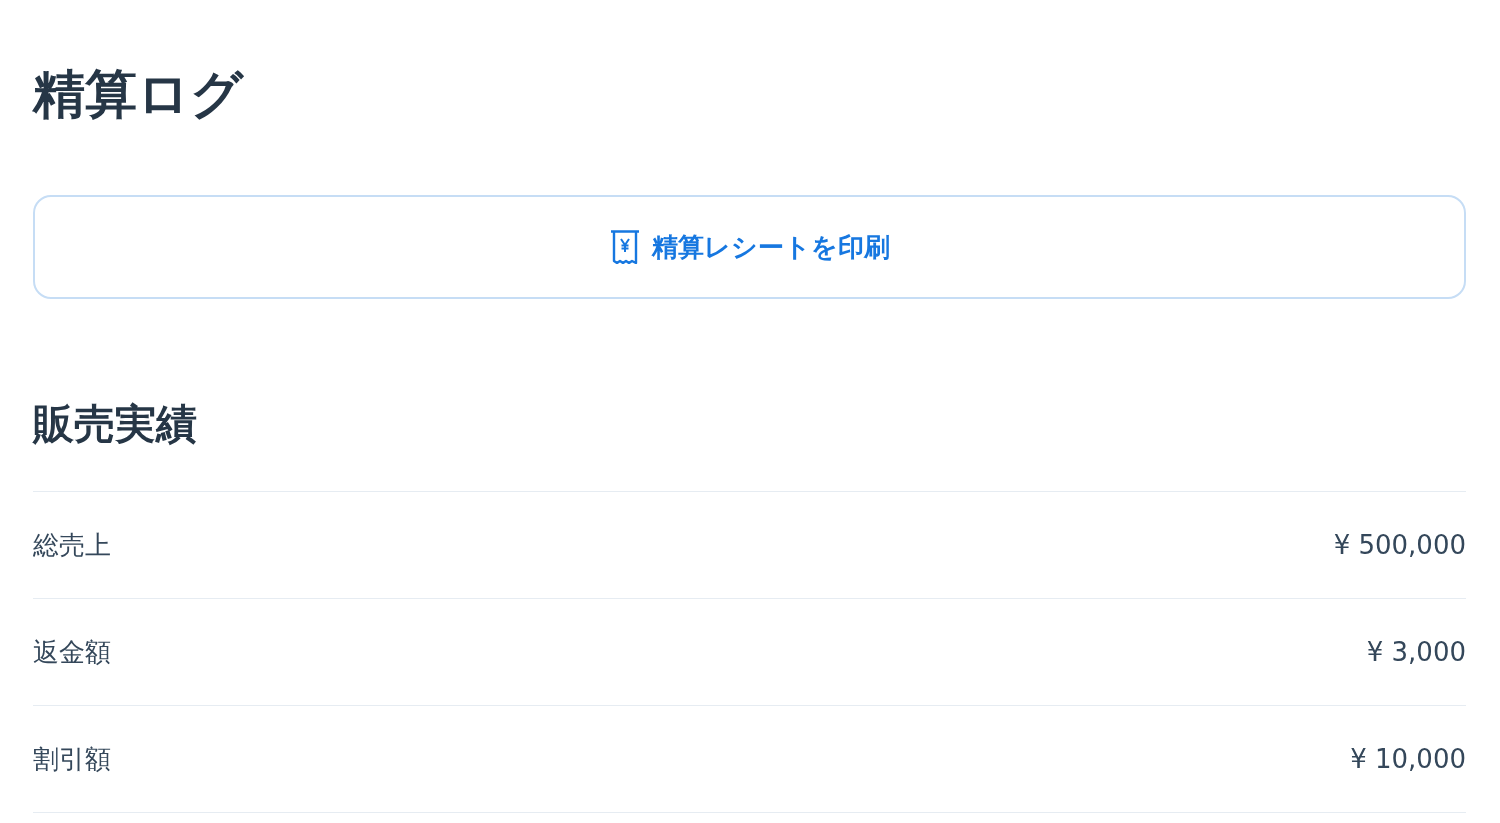 This screenshot has width=1500, height=823. Describe the element at coordinates (72, 652) in the screenshot. I see `summary-label: 返金額` at that location.